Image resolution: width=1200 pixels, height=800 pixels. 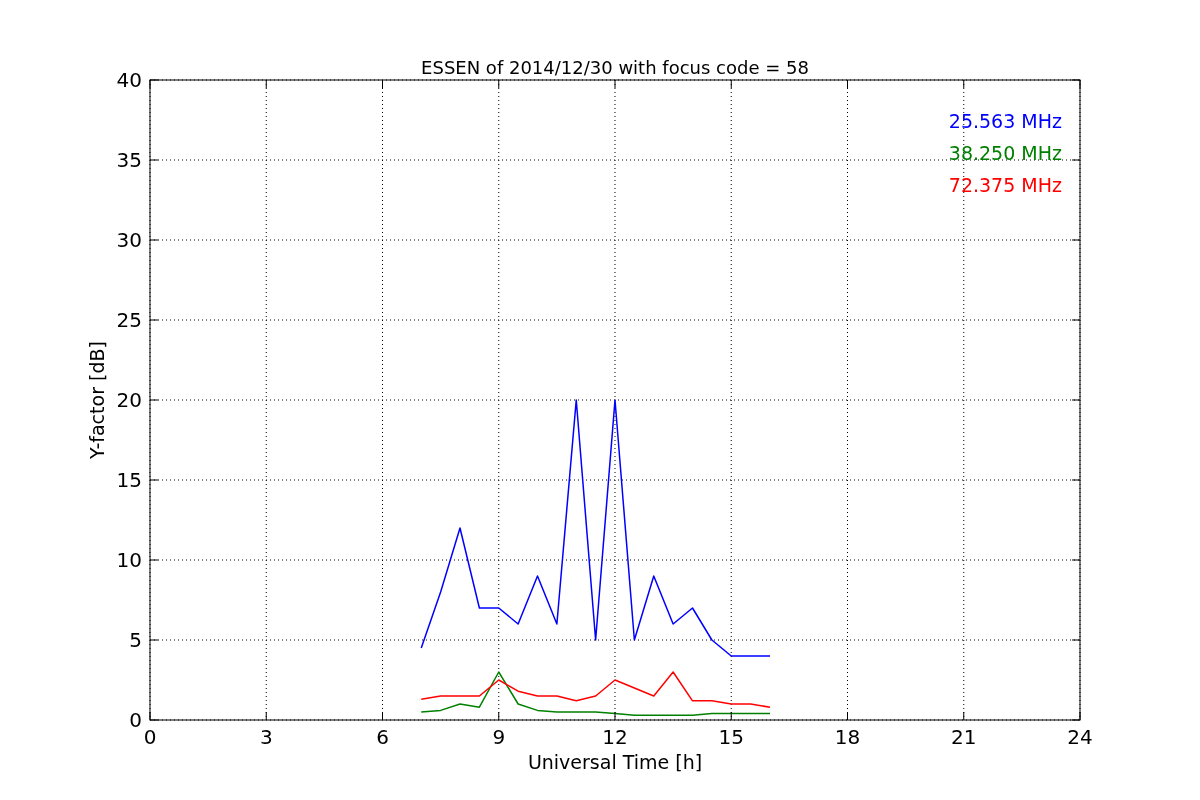 I want to click on legend-label: 38.250 MHz, so click(x=1005, y=153).